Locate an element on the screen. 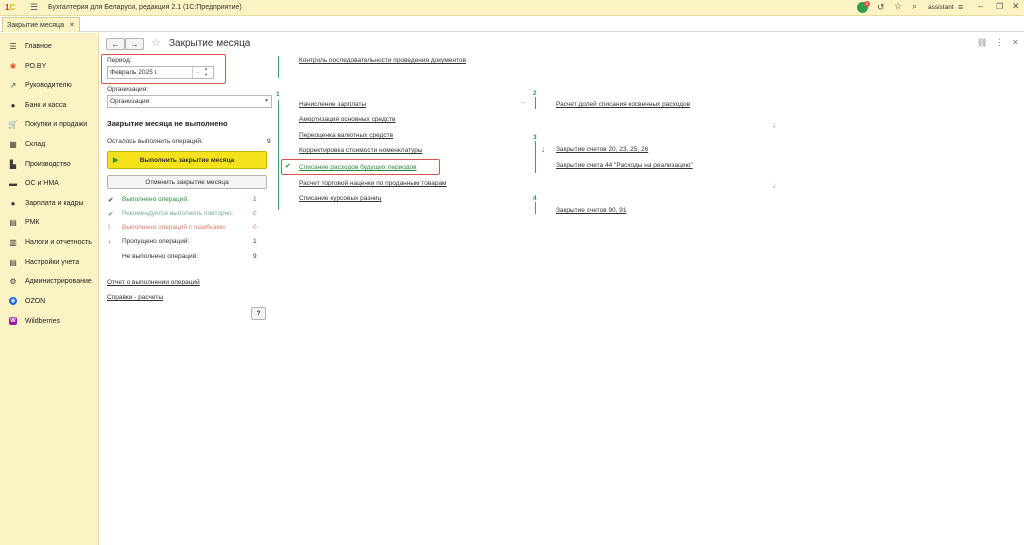  settings-doc-icon: ▤ is located at coordinates (13, 262).